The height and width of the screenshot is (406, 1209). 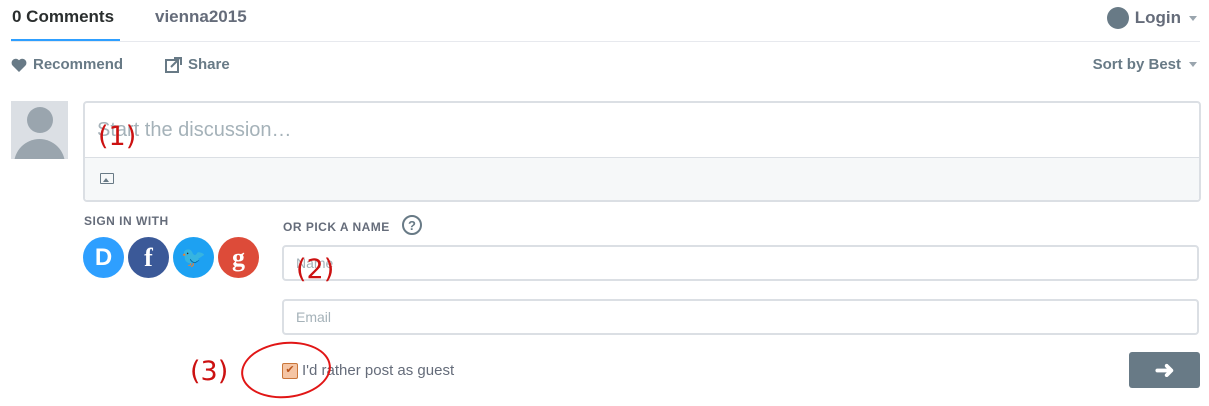 I want to click on avatar-body, so click(x=39, y=149).